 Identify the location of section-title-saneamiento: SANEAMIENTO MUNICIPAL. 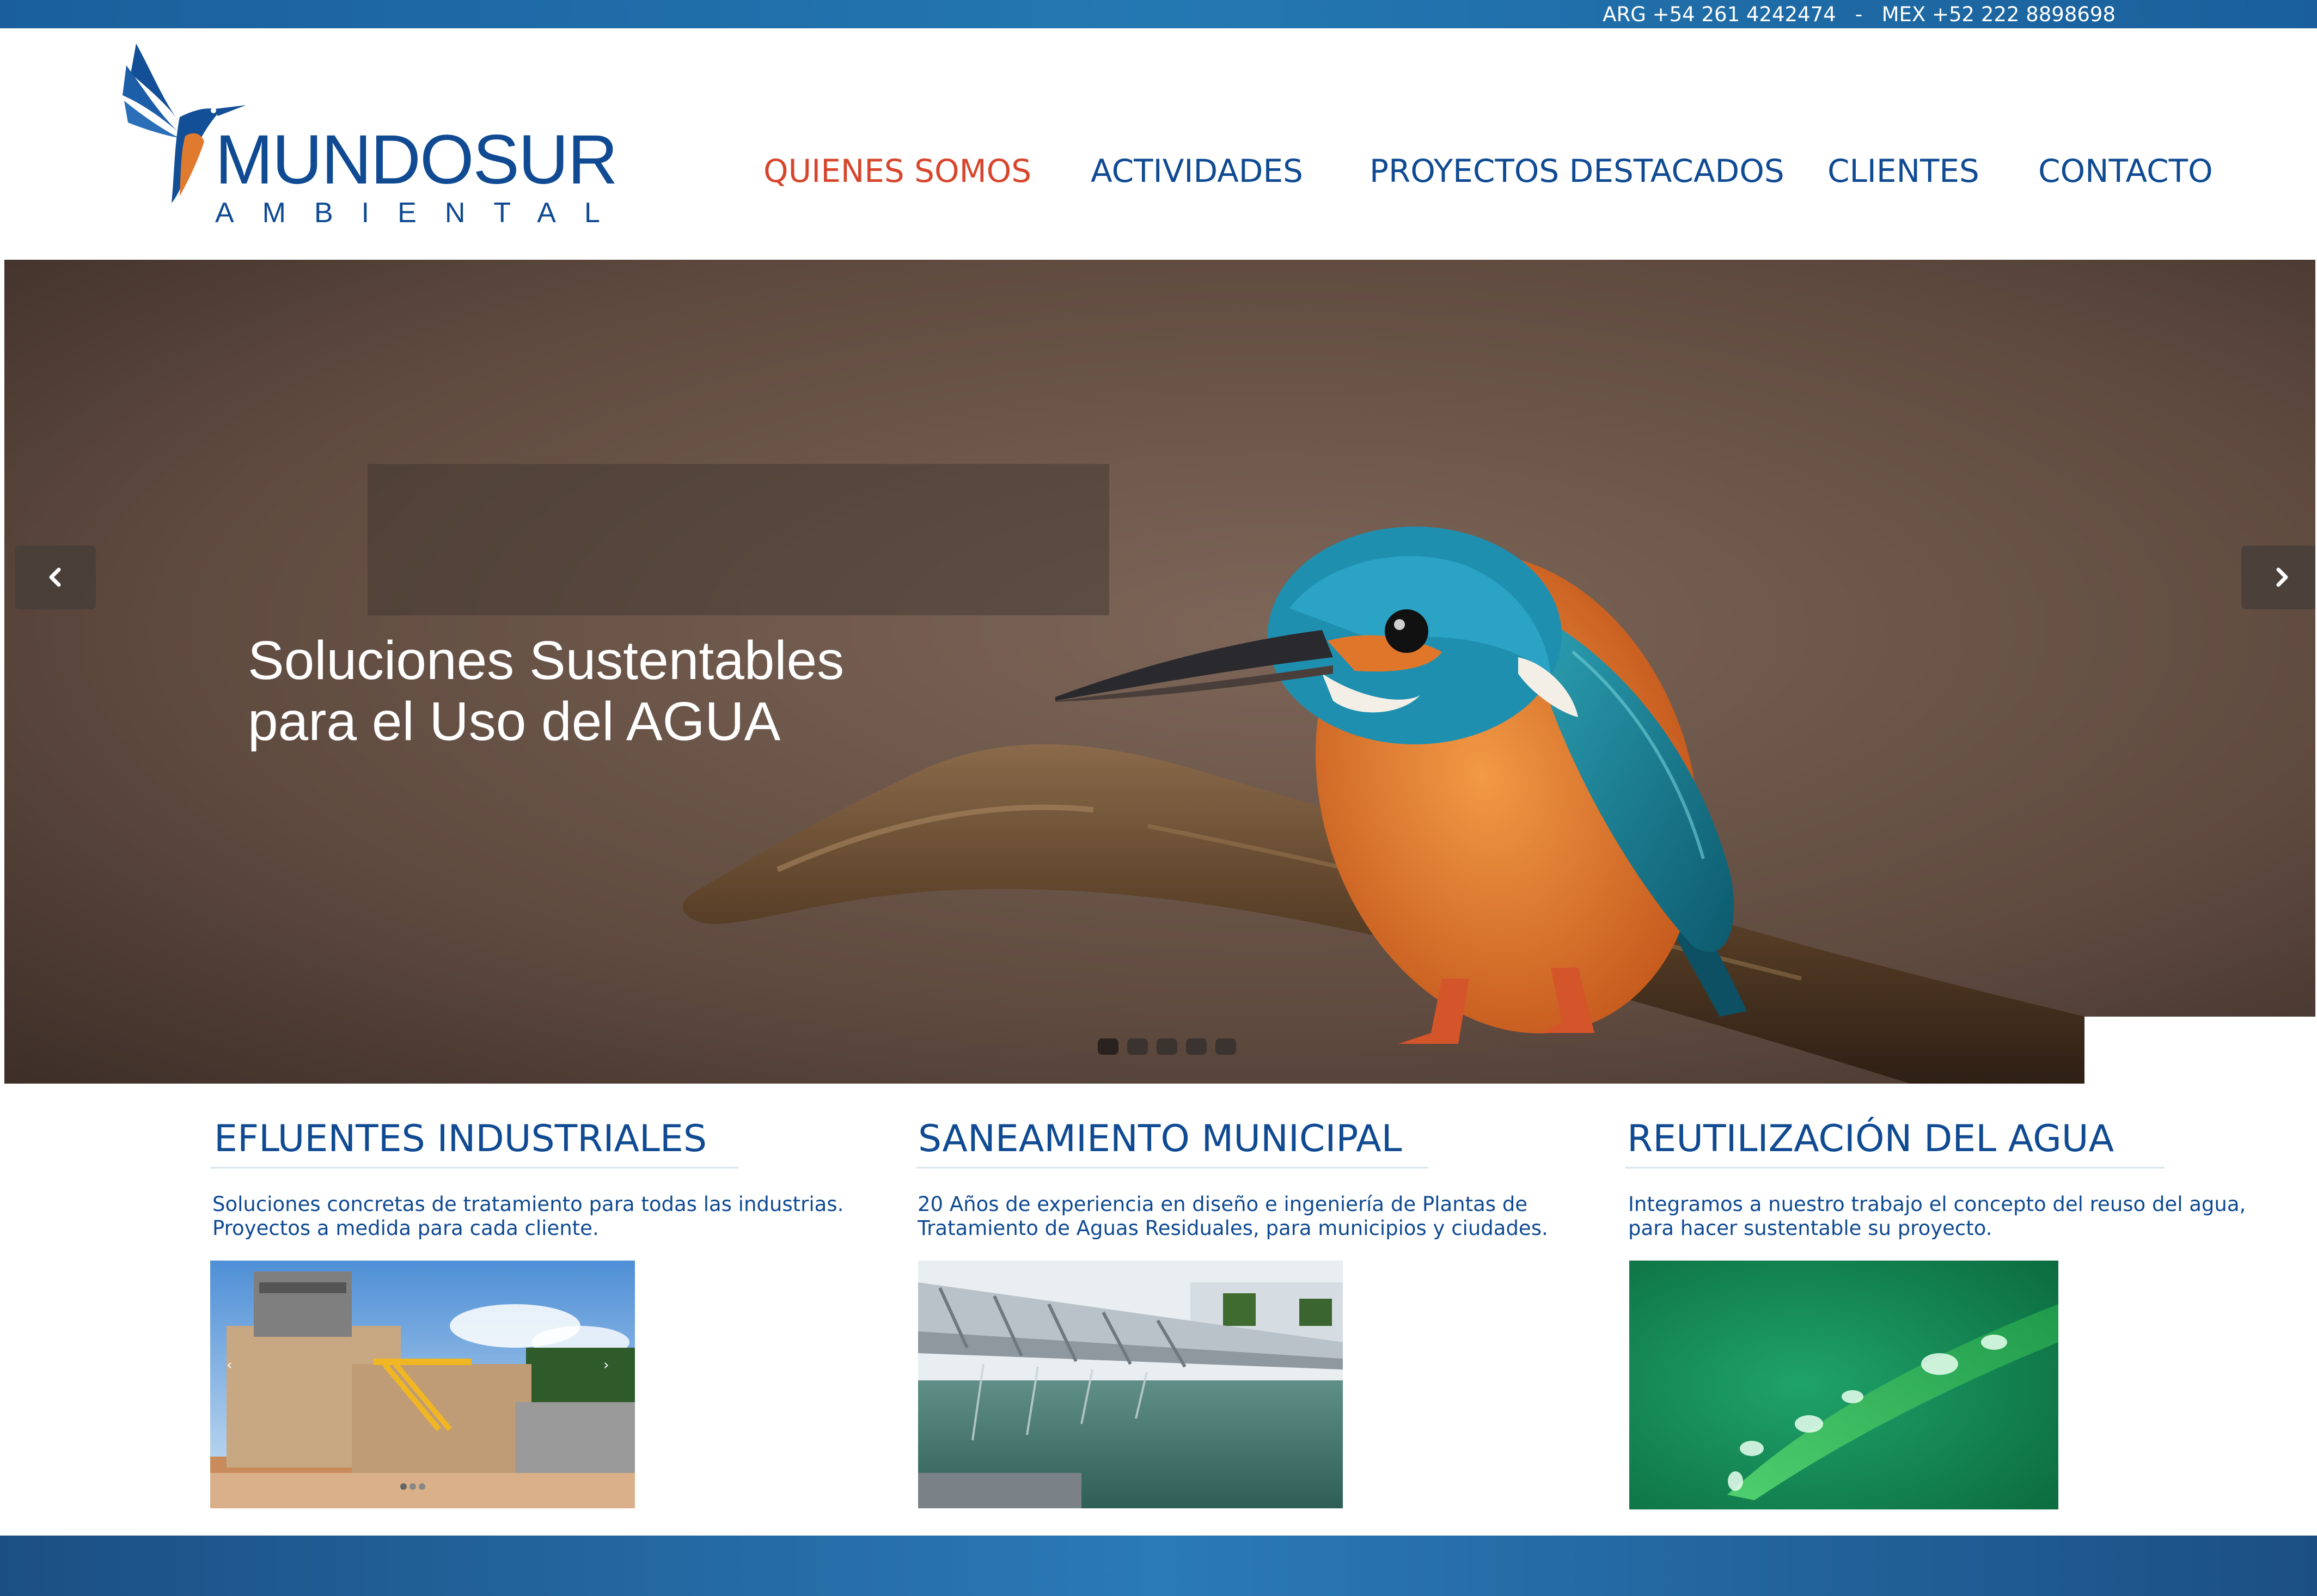
(1160, 1139).